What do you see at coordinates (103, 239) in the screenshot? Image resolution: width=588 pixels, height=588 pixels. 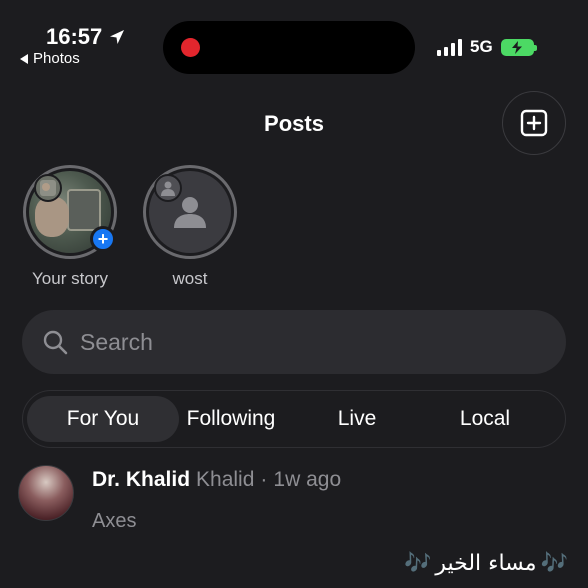 I see `add-story-plus-icon: +` at bounding box center [103, 239].